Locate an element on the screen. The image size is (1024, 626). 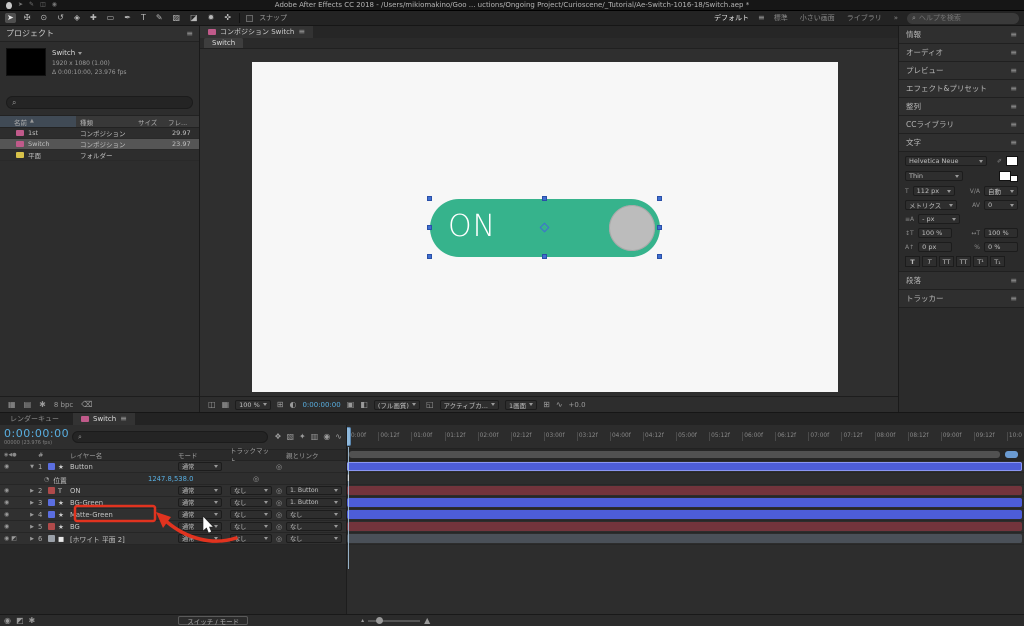
project-row-1st: 1st コンポジション 29.97 is located at coordinates (99, 133).